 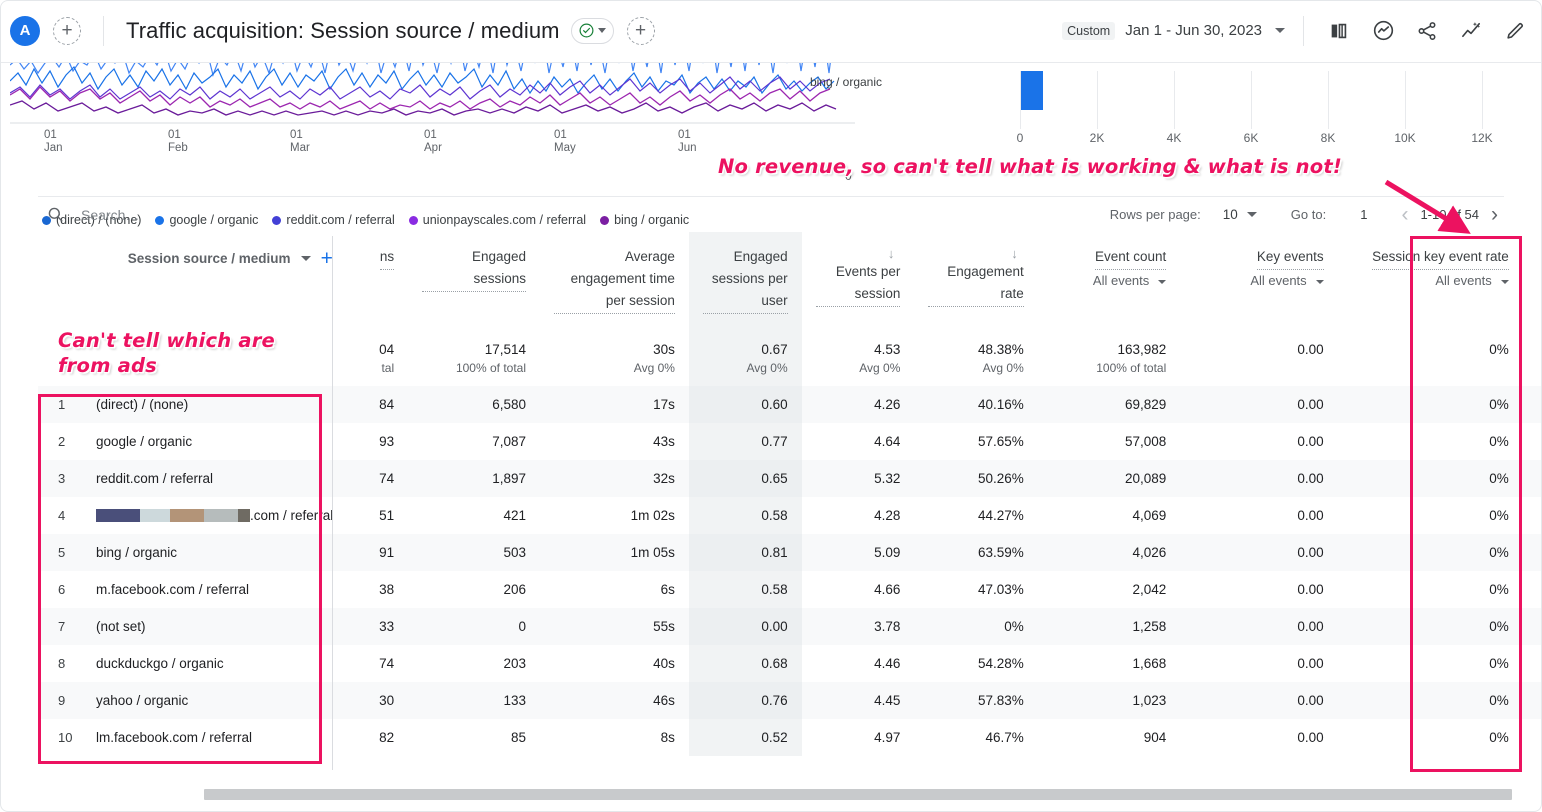 I want to click on dimension-value: .com / referral, so click(x=214, y=515).